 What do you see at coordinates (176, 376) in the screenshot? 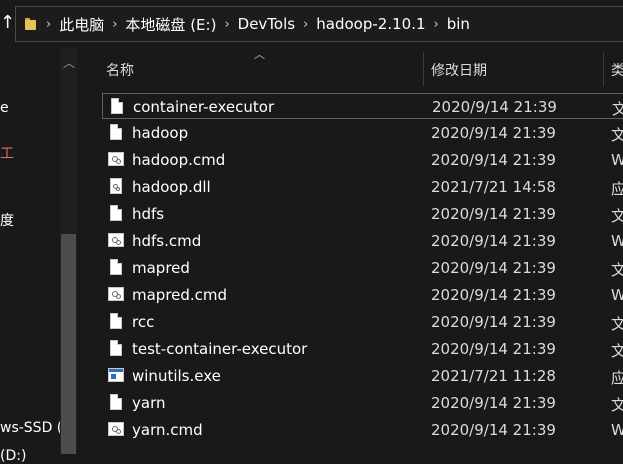
I see `file-name: winutils.exe` at bounding box center [176, 376].